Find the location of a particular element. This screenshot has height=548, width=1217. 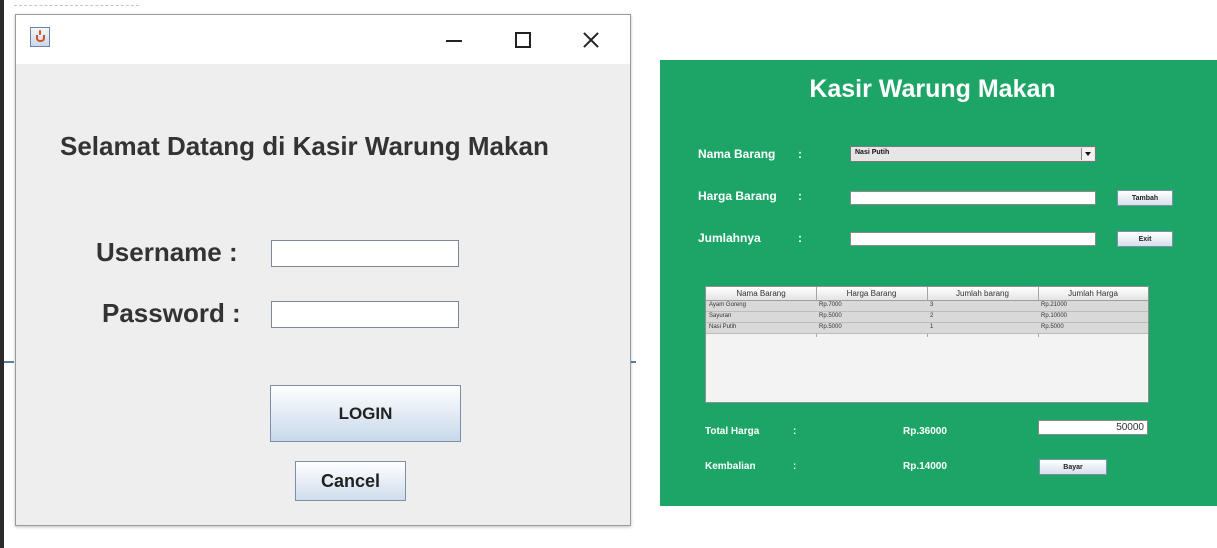

table-cell: 2 is located at coordinates (932, 316).